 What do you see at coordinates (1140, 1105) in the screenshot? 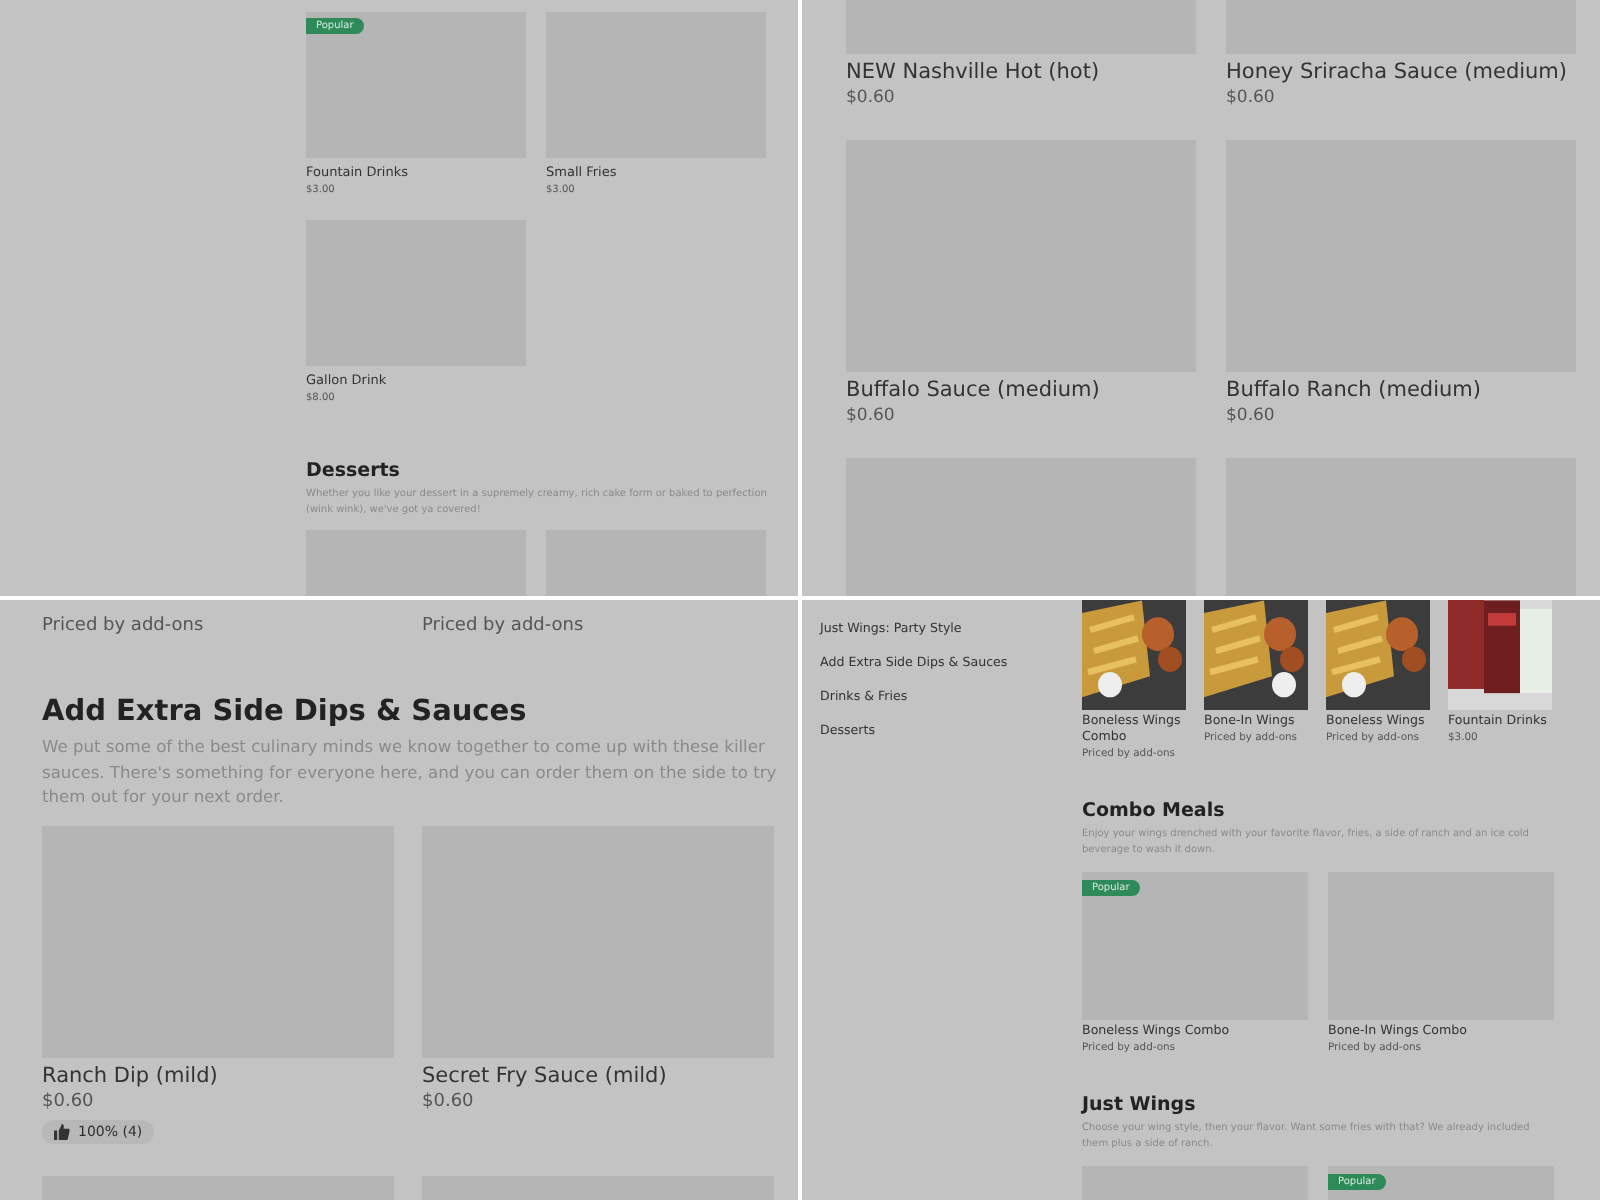
I see `section-title: Just Wings` at bounding box center [1140, 1105].